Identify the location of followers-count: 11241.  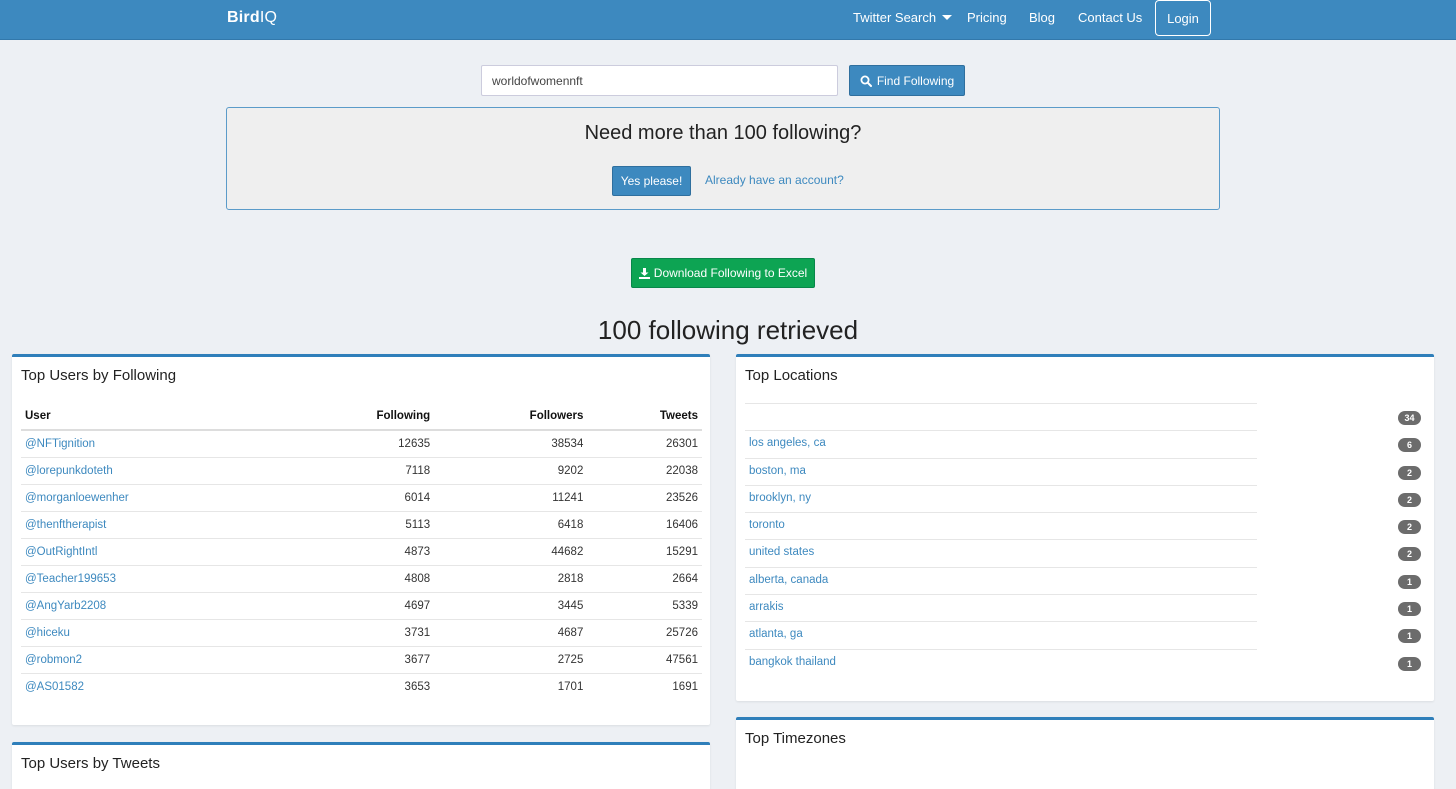
(511, 498).